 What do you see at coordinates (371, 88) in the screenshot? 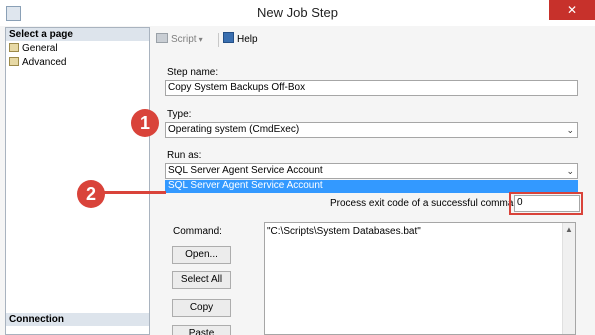
I see `step-name-input: Copy System Backups Off-Box` at bounding box center [371, 88].